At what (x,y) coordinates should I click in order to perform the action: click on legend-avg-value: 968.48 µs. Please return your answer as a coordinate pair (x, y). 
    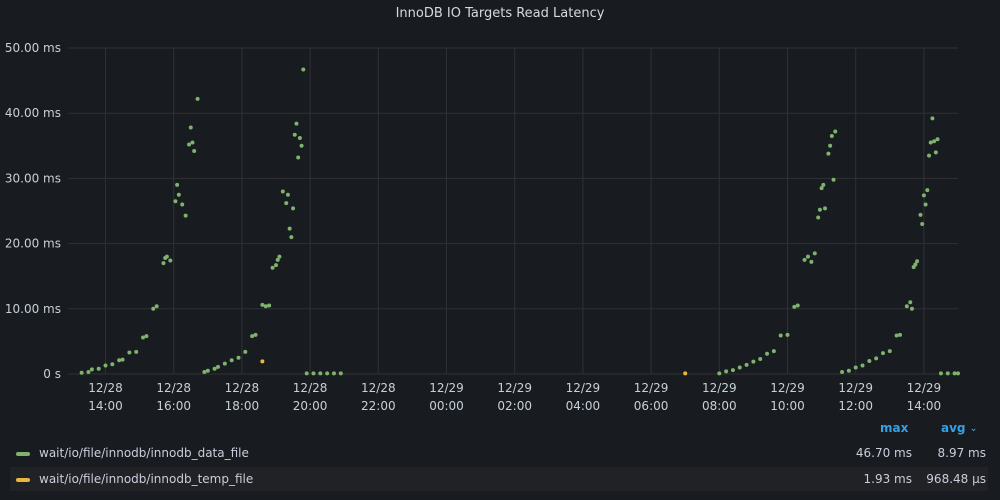
    Looking at the image, I should click on (956, 479).